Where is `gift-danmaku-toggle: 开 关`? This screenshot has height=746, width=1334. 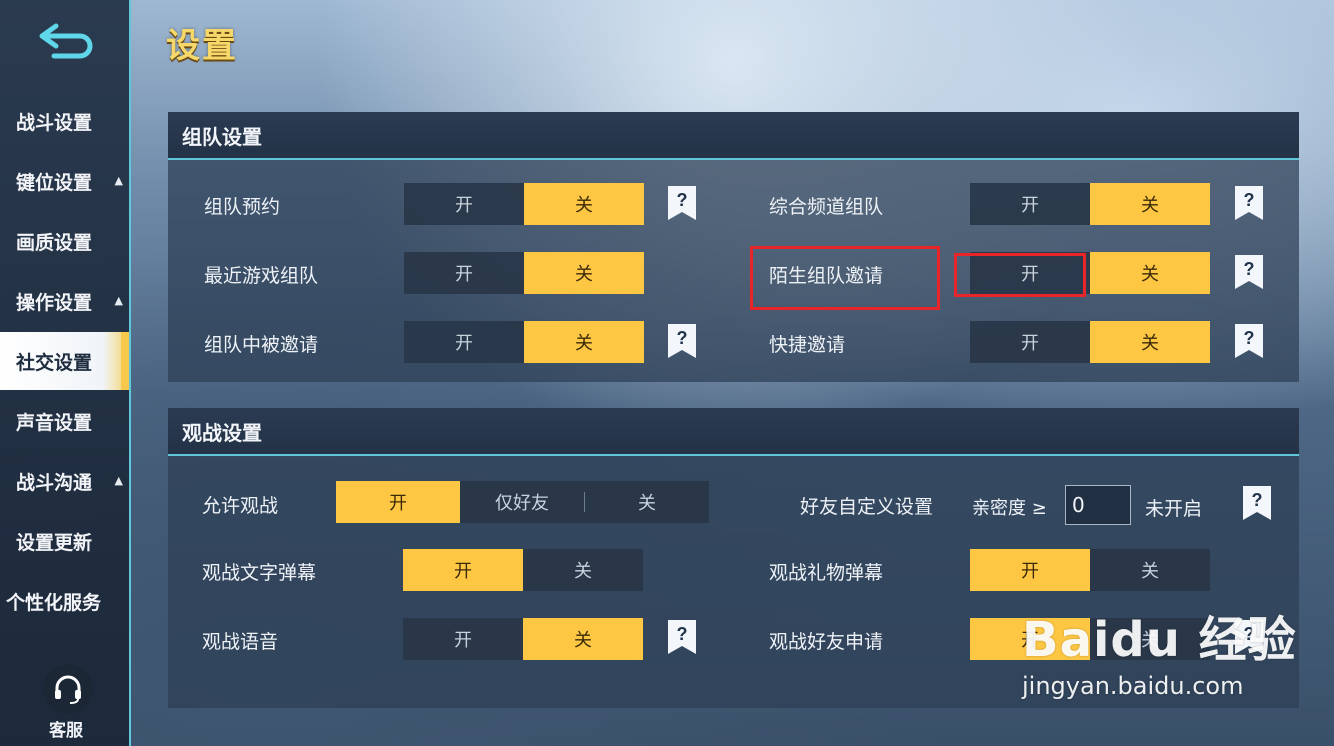
gift-danmaku-toggle: 开 关 is located at coordinates (1090, 570).